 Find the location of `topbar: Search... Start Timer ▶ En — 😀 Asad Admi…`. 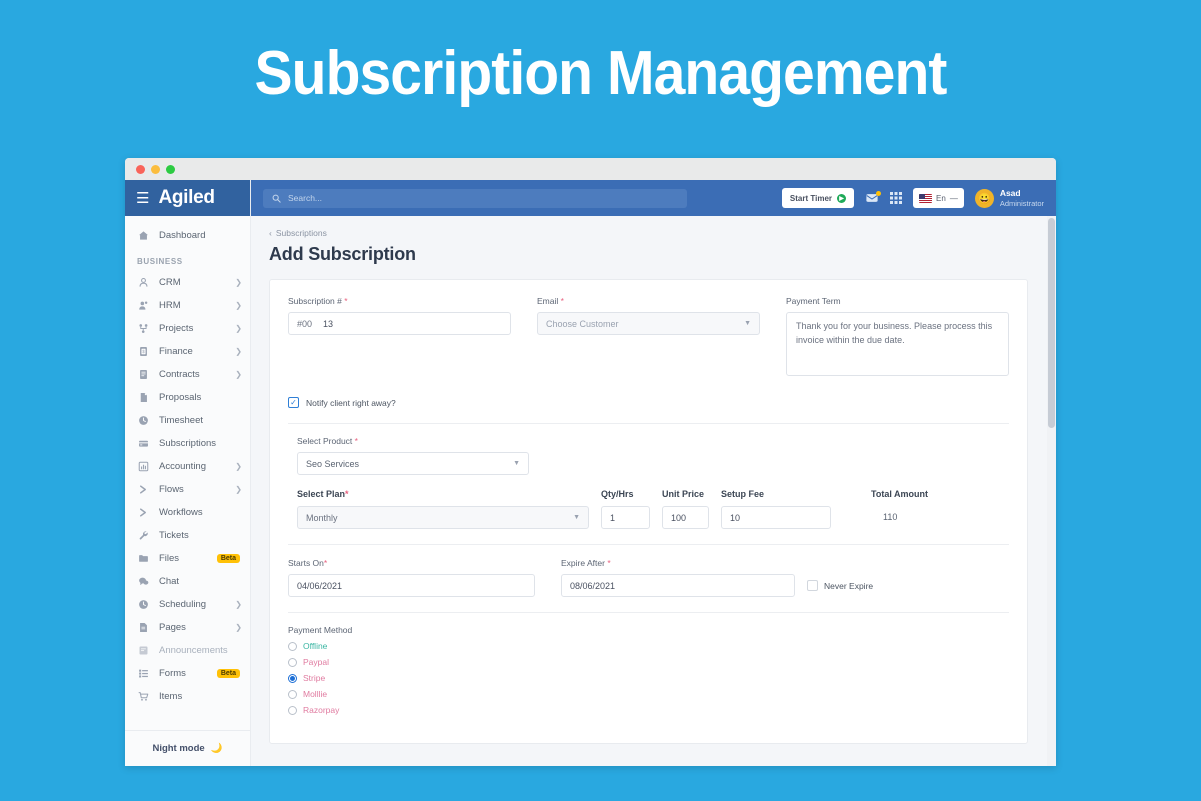

topbar: Search... Start Timer ▶ En — 😀 Asad Admi… is located at coordinates (653, 198).